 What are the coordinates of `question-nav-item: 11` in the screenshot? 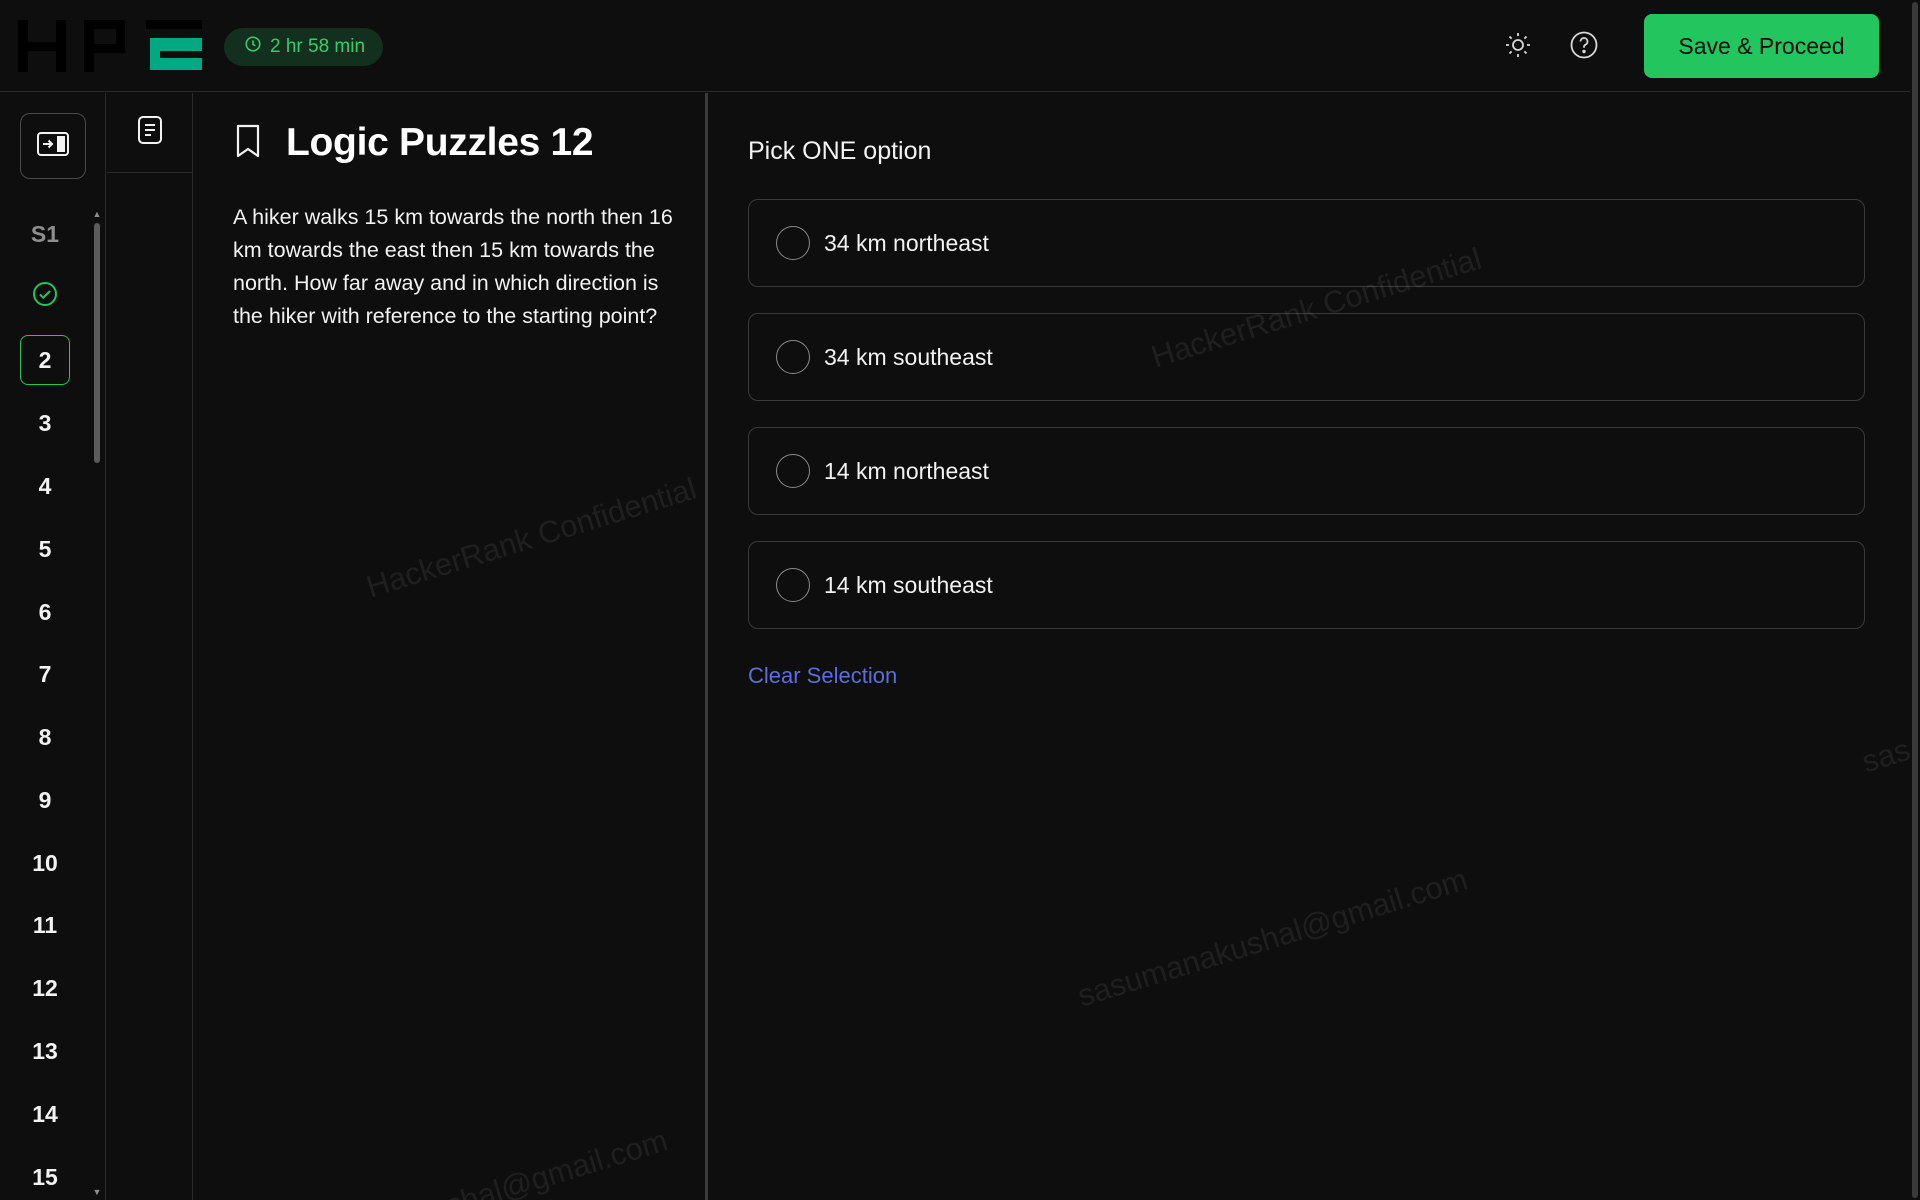 It's located at (45, 925).